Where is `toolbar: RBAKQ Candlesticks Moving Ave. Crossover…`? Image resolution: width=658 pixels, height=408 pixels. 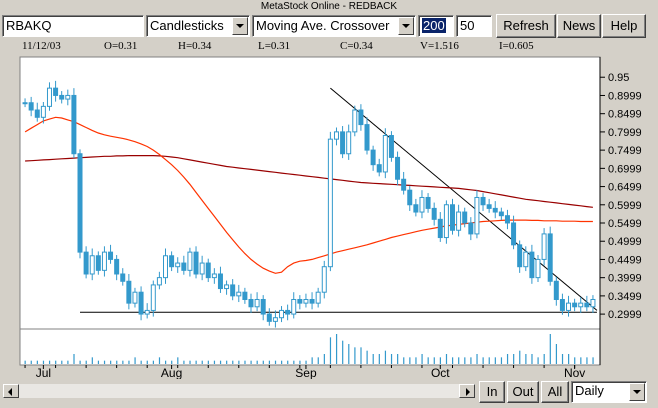
toolbar: RBAKQ Candlesticks Moving Ave. Crossover… is located at coordinates (329, 26).